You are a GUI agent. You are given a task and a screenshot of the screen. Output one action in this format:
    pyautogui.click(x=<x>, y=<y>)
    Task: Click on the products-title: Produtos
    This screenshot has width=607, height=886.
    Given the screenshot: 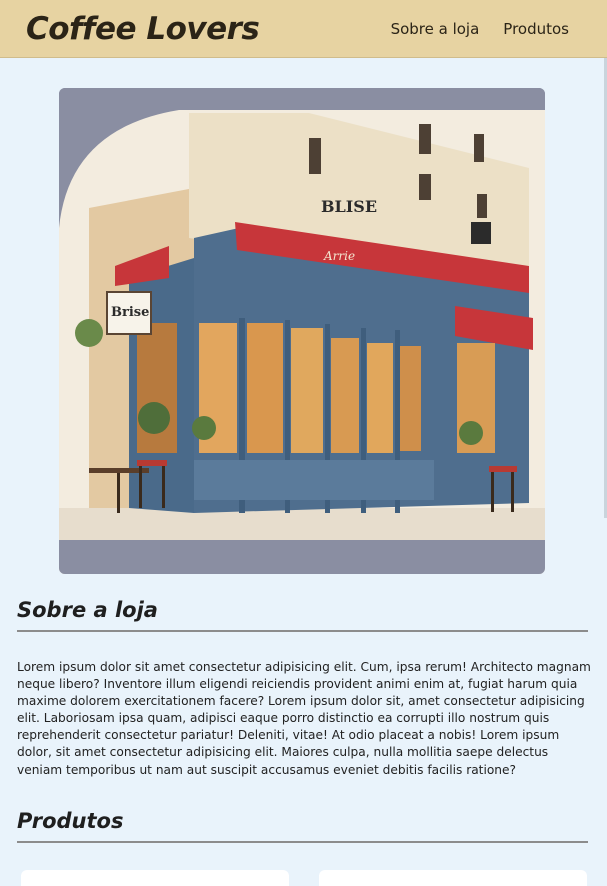 What is the action you would take?
    pyautogui.click(x=70, y=821)
    